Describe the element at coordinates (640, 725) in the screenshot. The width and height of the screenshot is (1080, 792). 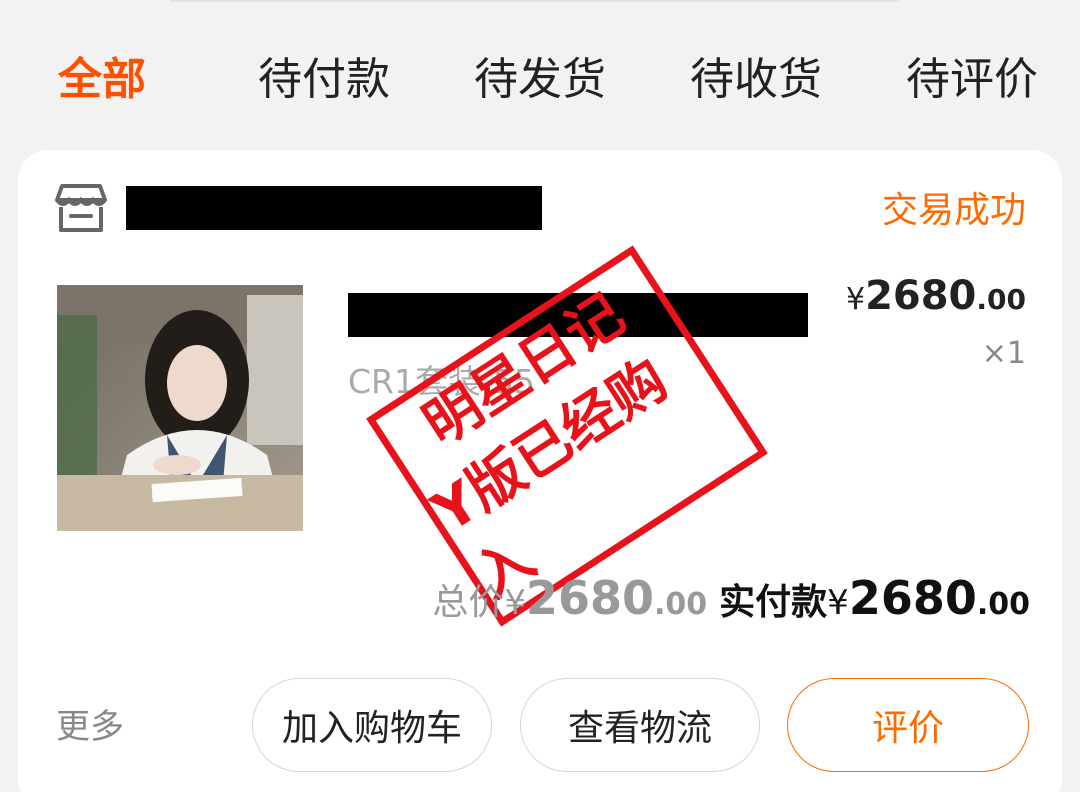
I see `view-logistics-button: 查看物流` at that location.